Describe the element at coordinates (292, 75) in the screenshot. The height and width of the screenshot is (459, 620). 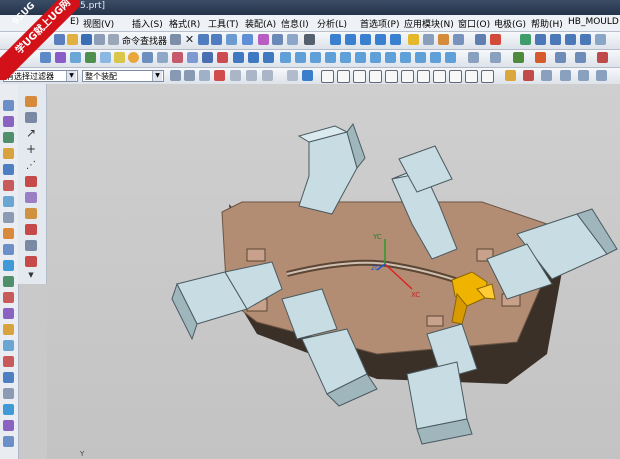
I see `select-all-icon` at that location.